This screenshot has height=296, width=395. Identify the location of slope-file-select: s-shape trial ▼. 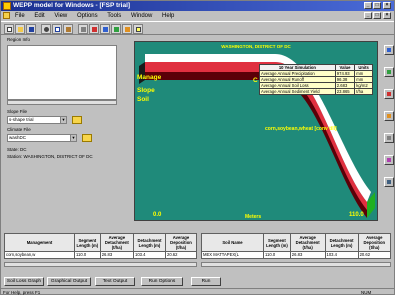
(37, 120).